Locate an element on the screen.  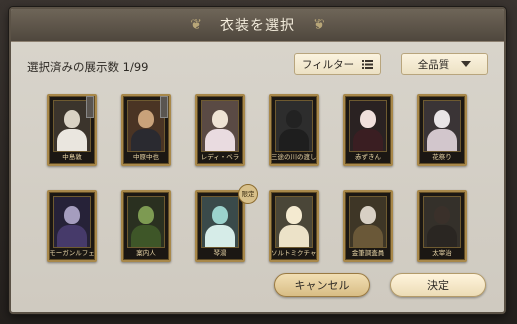
costume-card: 琴湯 限定 is located at coordinates (223, 229).